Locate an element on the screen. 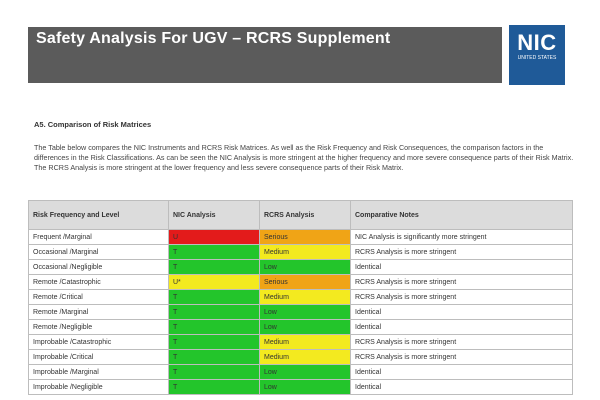 The width and height of the screenshot is (600, 400). risk-frequency-cell: Occasional /Negligible is located at coordinates (98, 267).